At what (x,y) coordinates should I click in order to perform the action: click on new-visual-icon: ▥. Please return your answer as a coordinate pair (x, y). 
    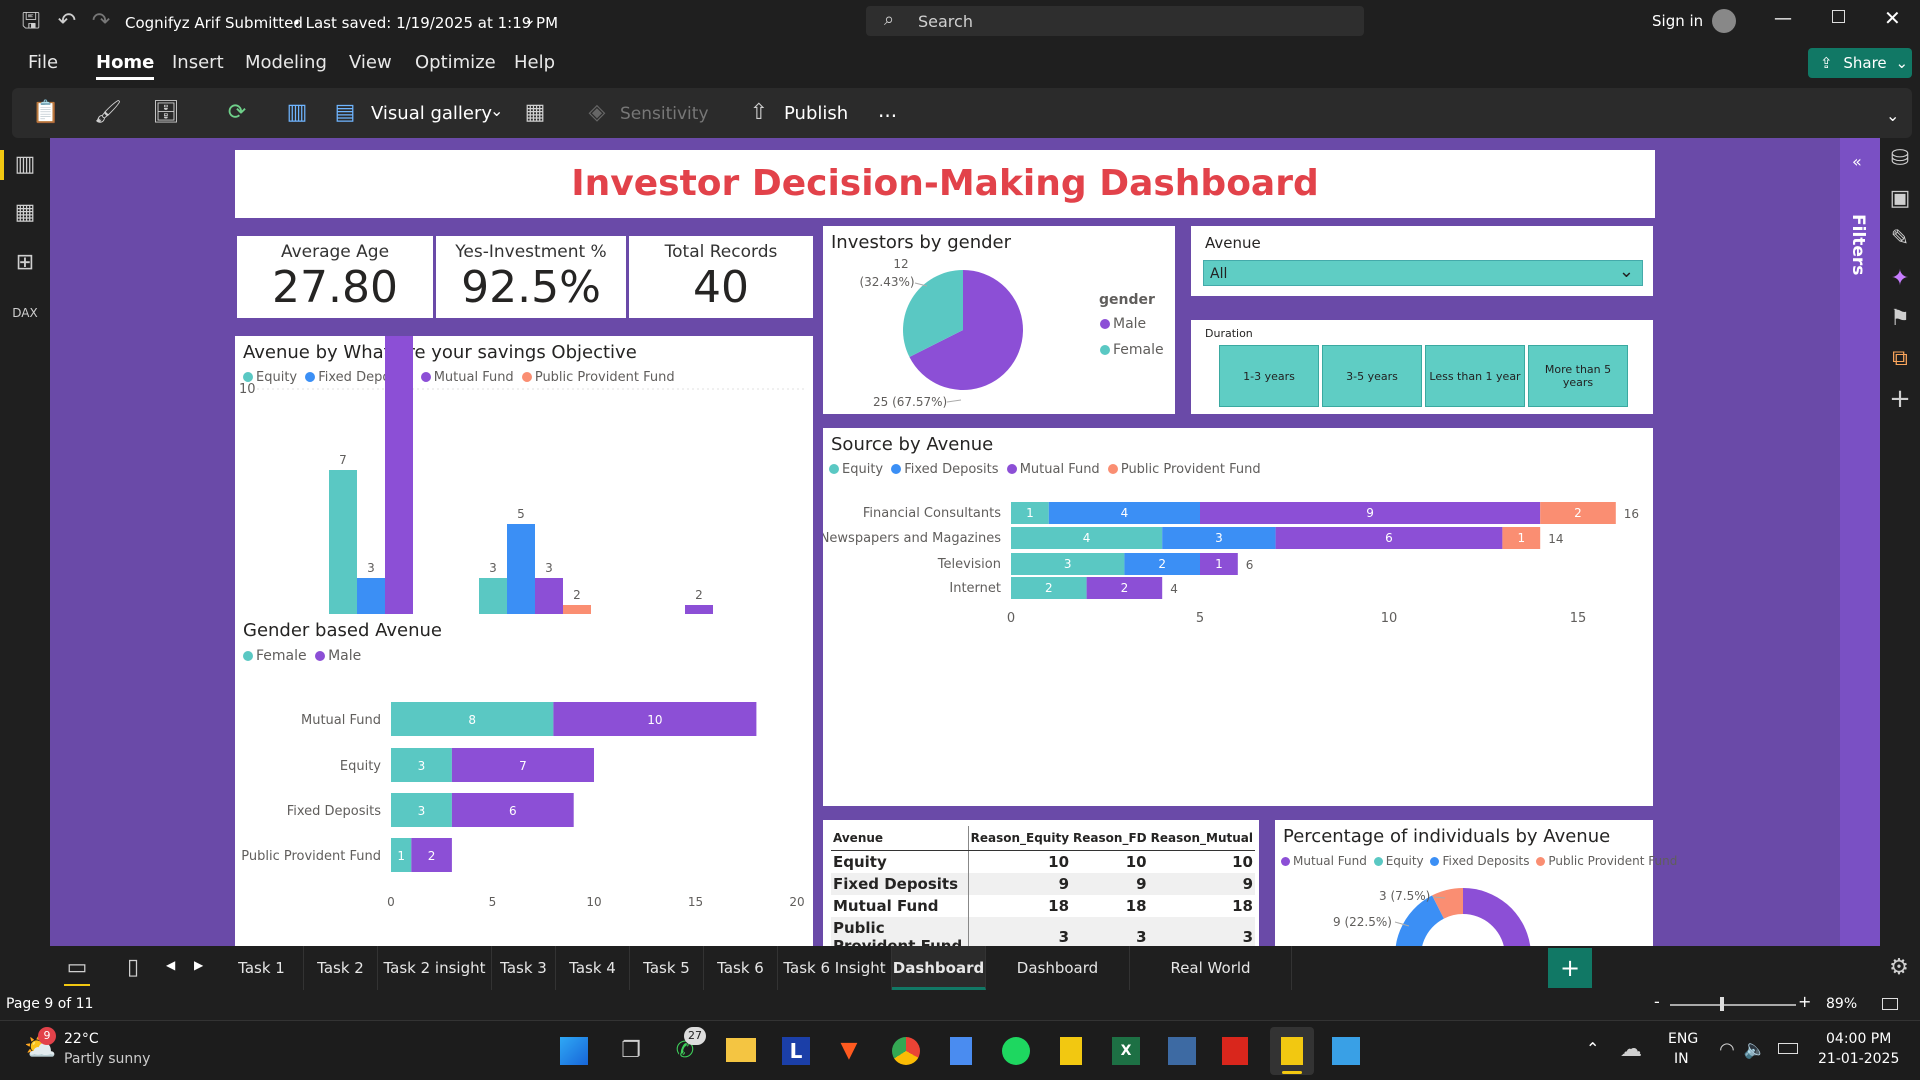
    Looking at the image, I should click on (297, 113).